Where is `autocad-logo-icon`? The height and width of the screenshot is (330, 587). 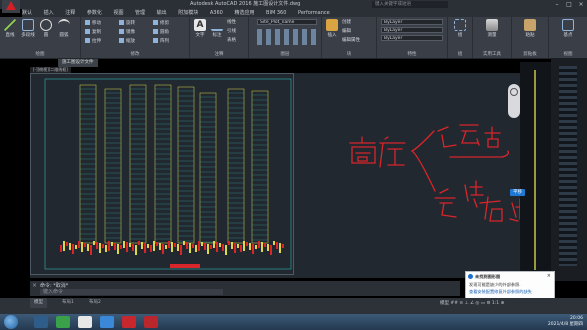
autocad-logo-icon is located at coordinates (11, 6).